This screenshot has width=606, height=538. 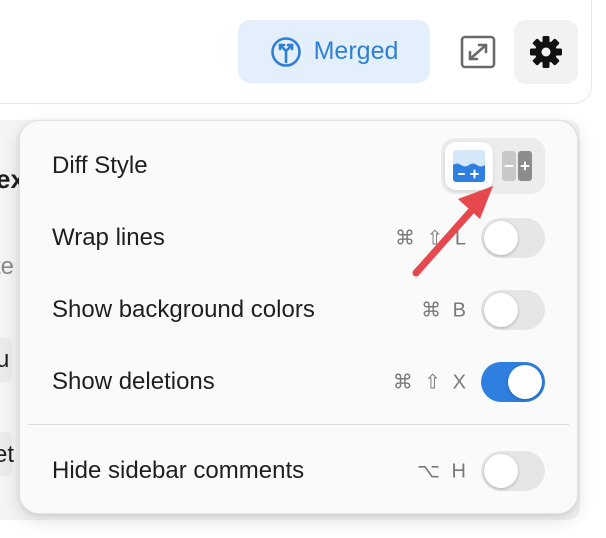 I want to click on merged-status-button: Merged, so click(x=334, y=51).